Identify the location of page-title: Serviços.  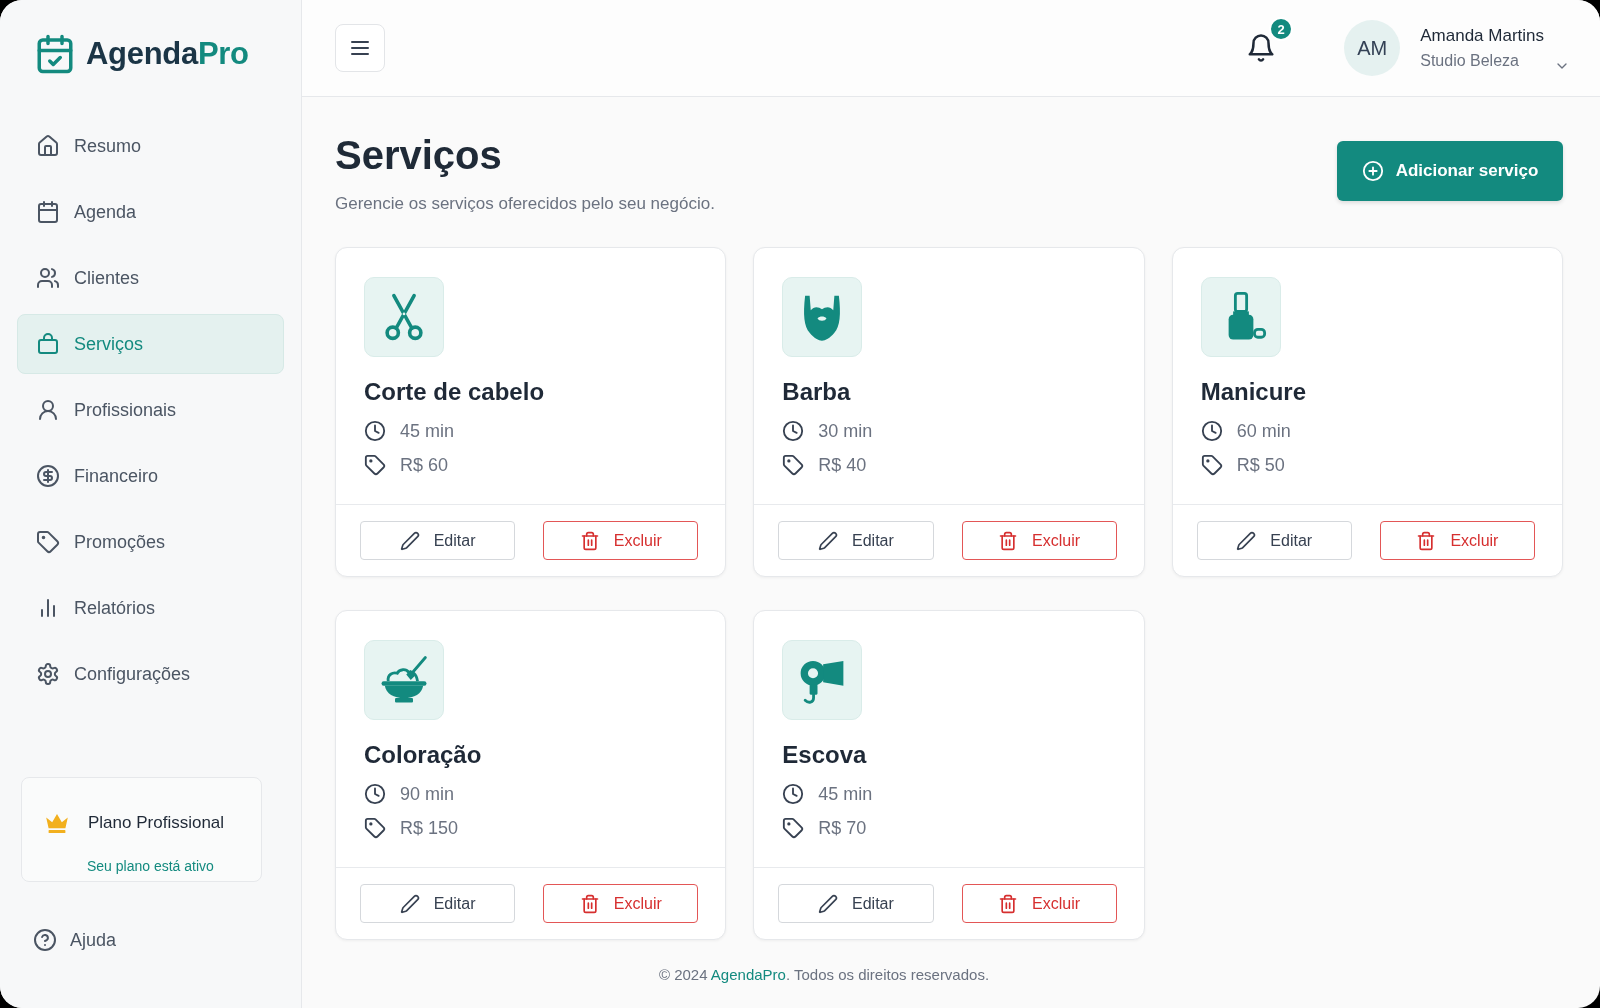
(419, 155).